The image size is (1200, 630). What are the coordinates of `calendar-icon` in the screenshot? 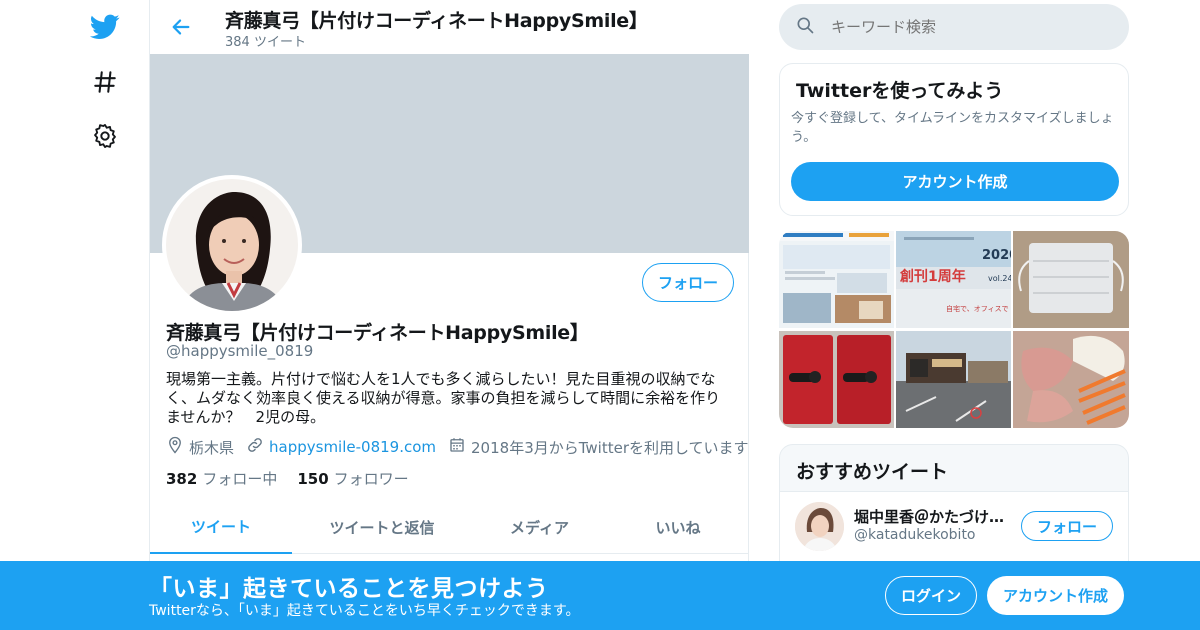 It's located at (459, 447).